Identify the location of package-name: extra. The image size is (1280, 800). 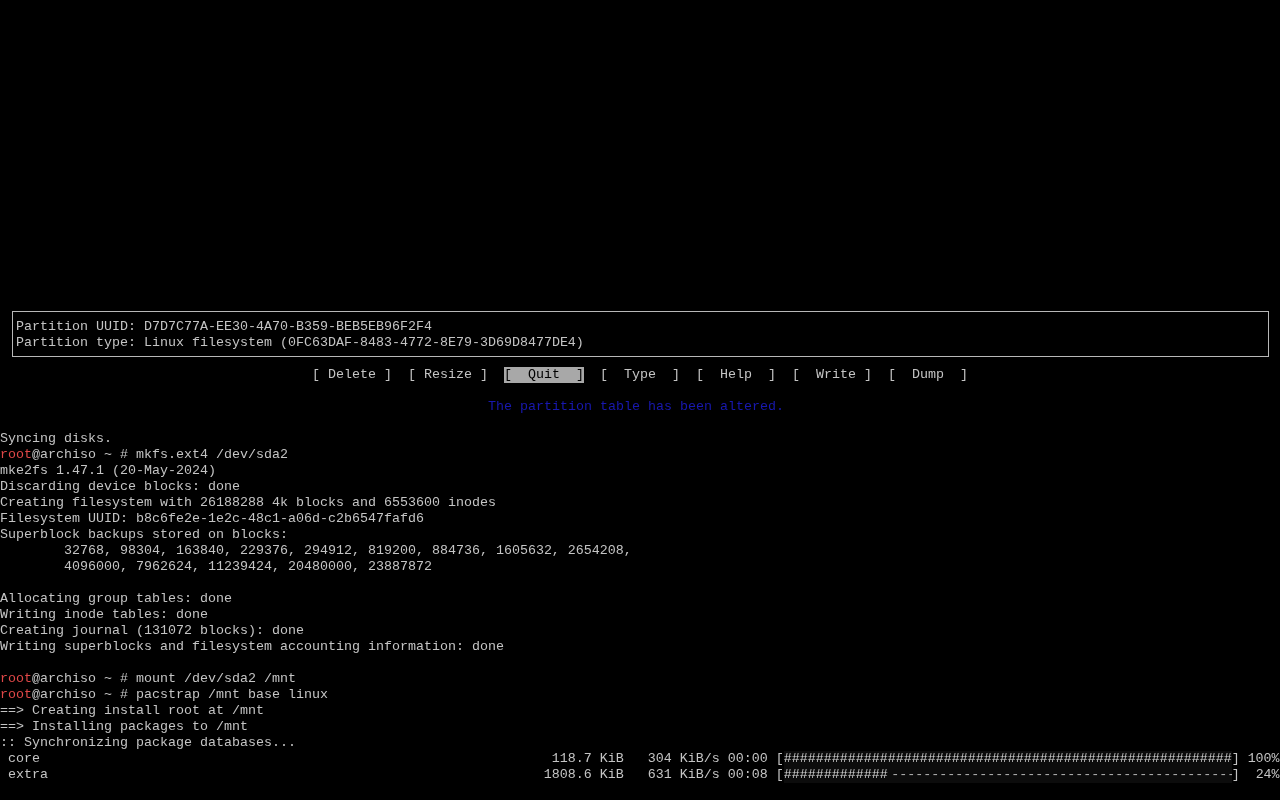
(28, 774).